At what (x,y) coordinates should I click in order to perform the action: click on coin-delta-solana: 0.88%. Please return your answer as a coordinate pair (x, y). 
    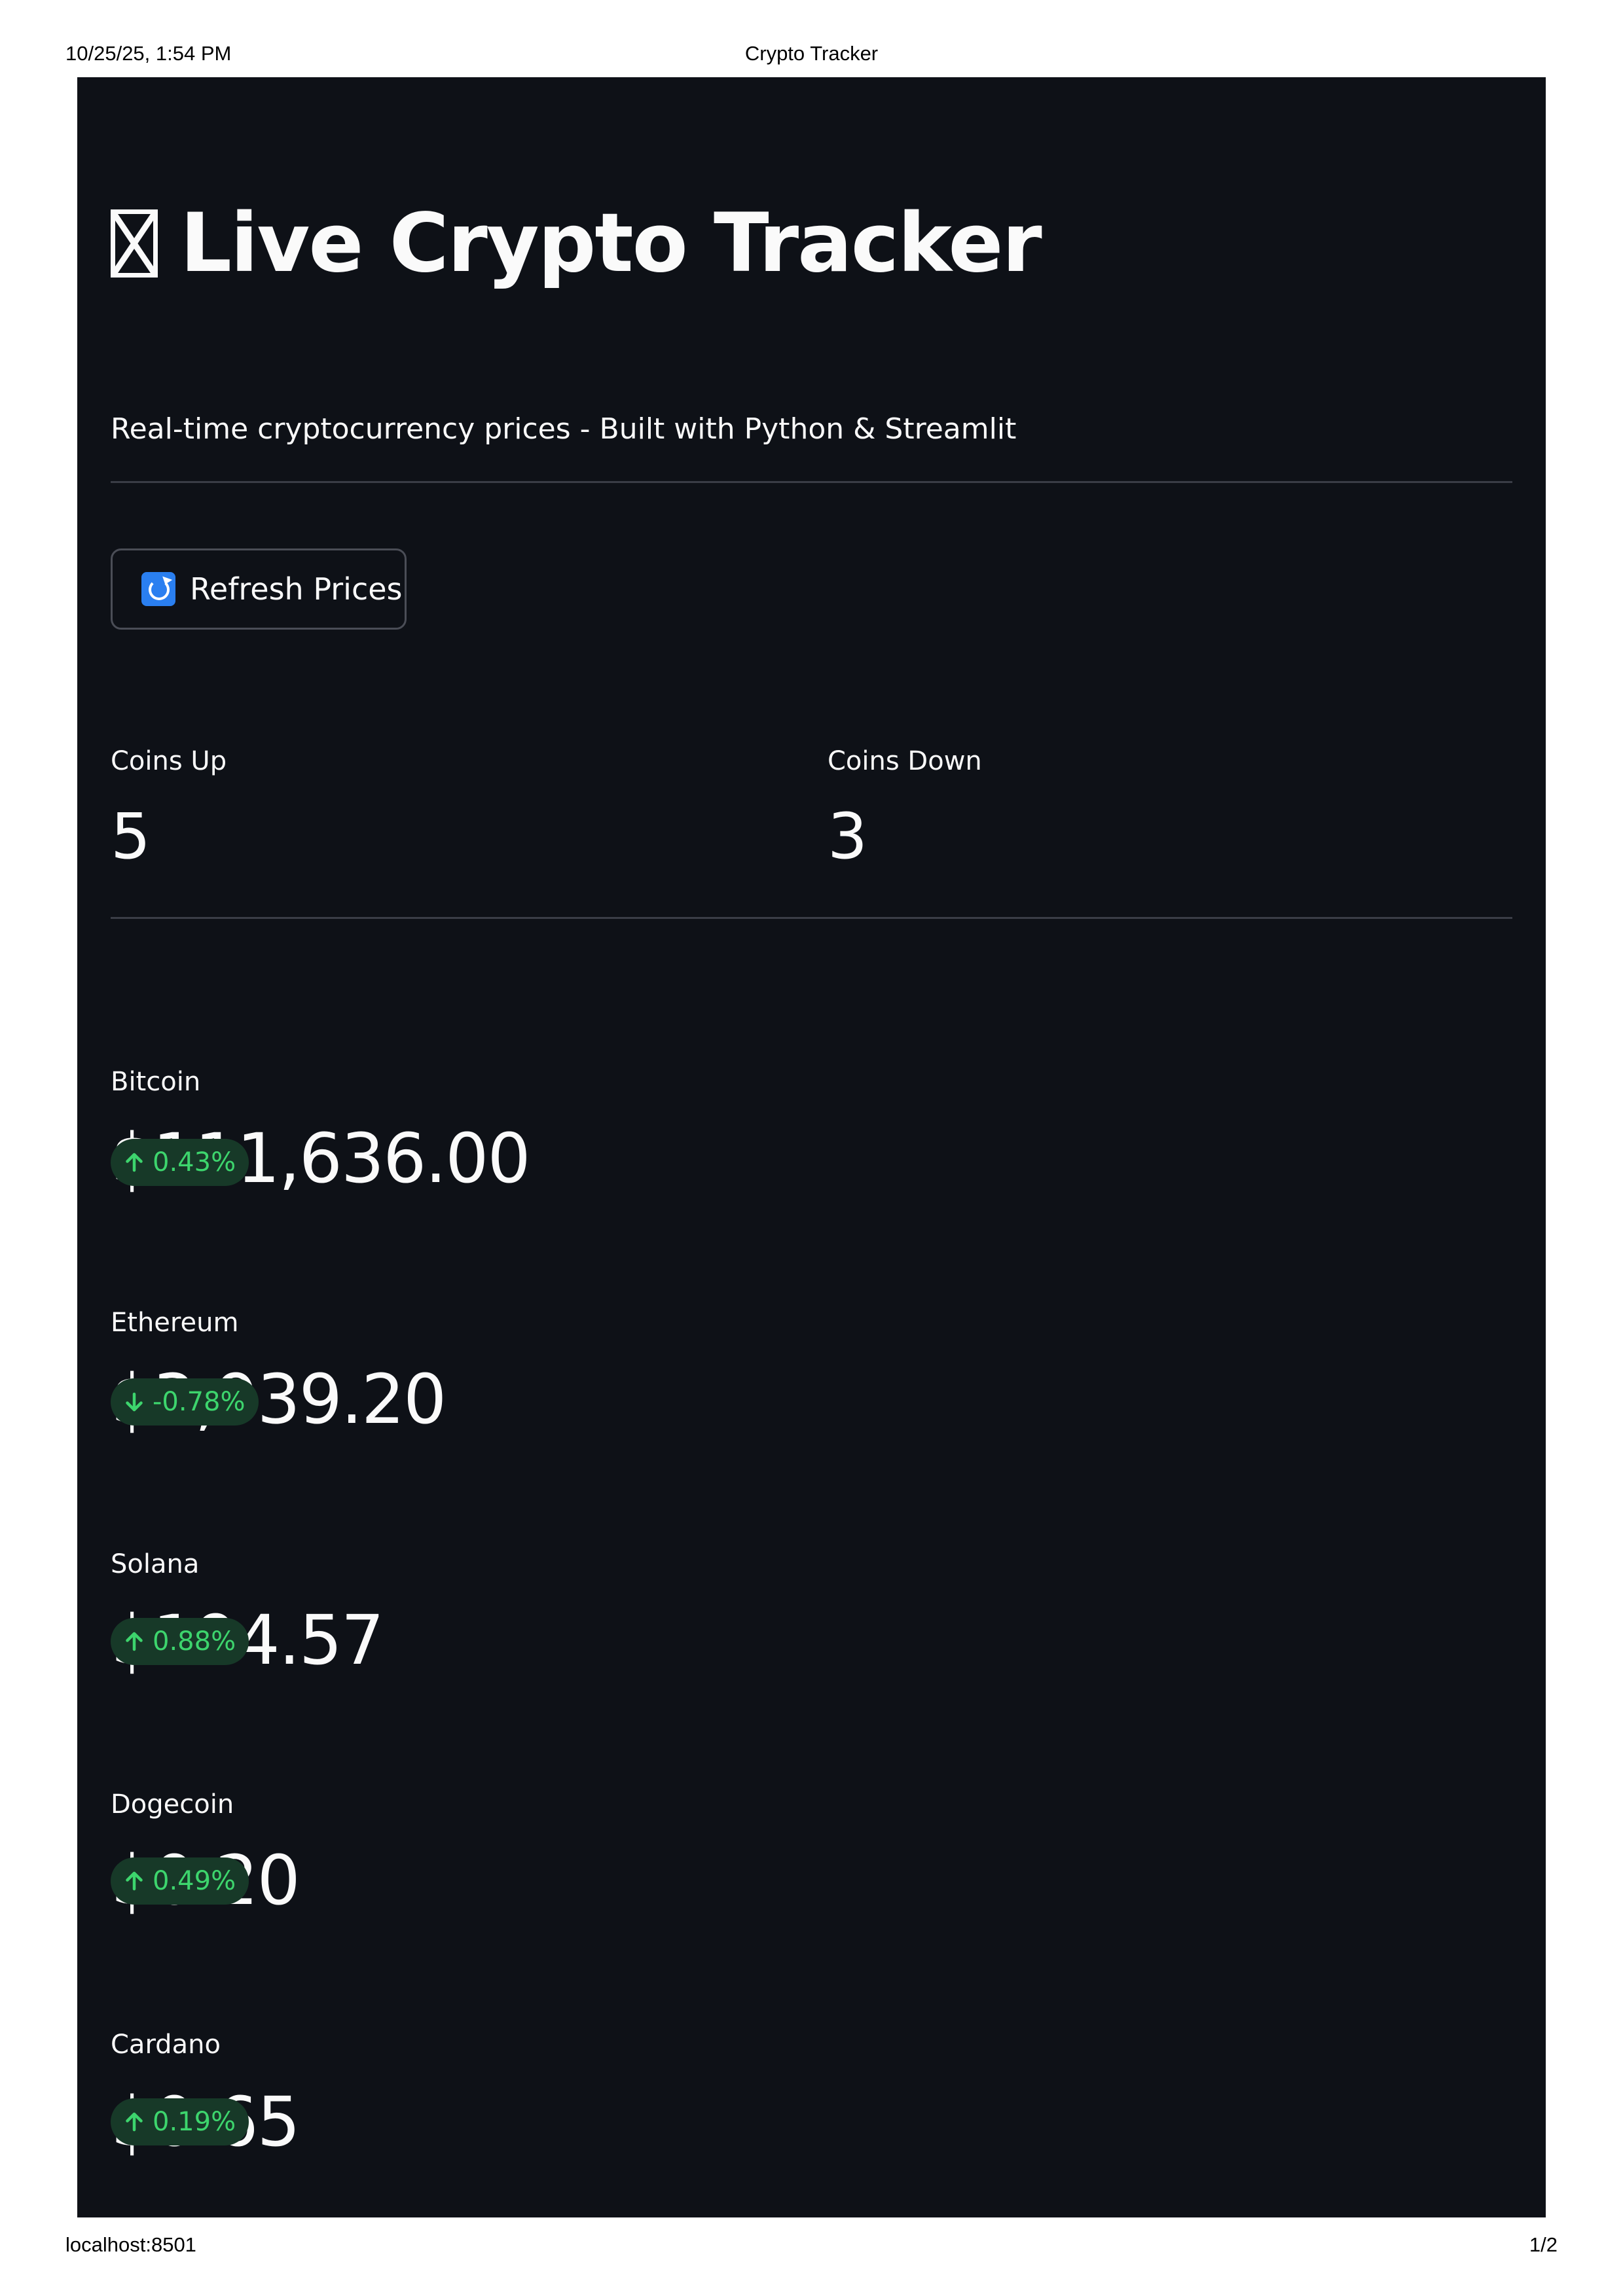
    Looking at the image, I should click on (180, 1641).